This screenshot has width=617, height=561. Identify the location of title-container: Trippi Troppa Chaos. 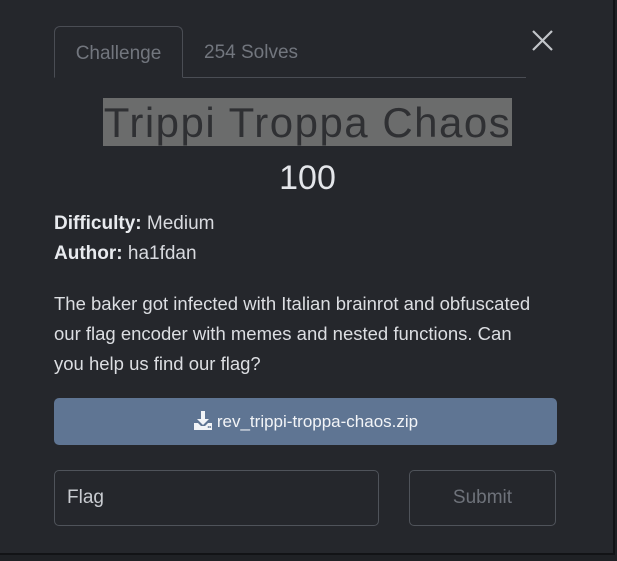
(307, 122).